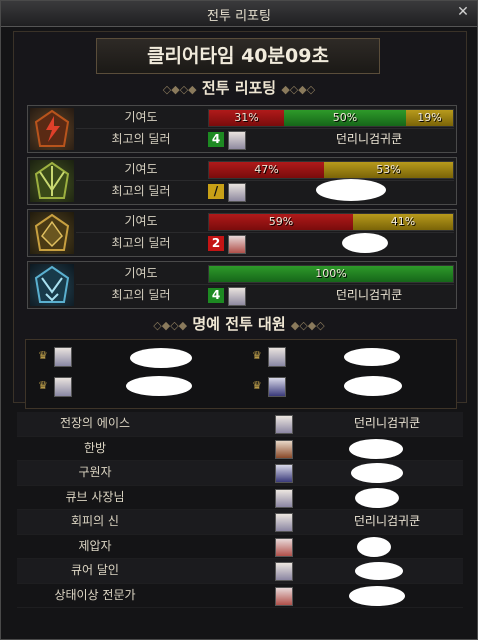  I want to click on contribution-seg: 47%, so click(266, 170).